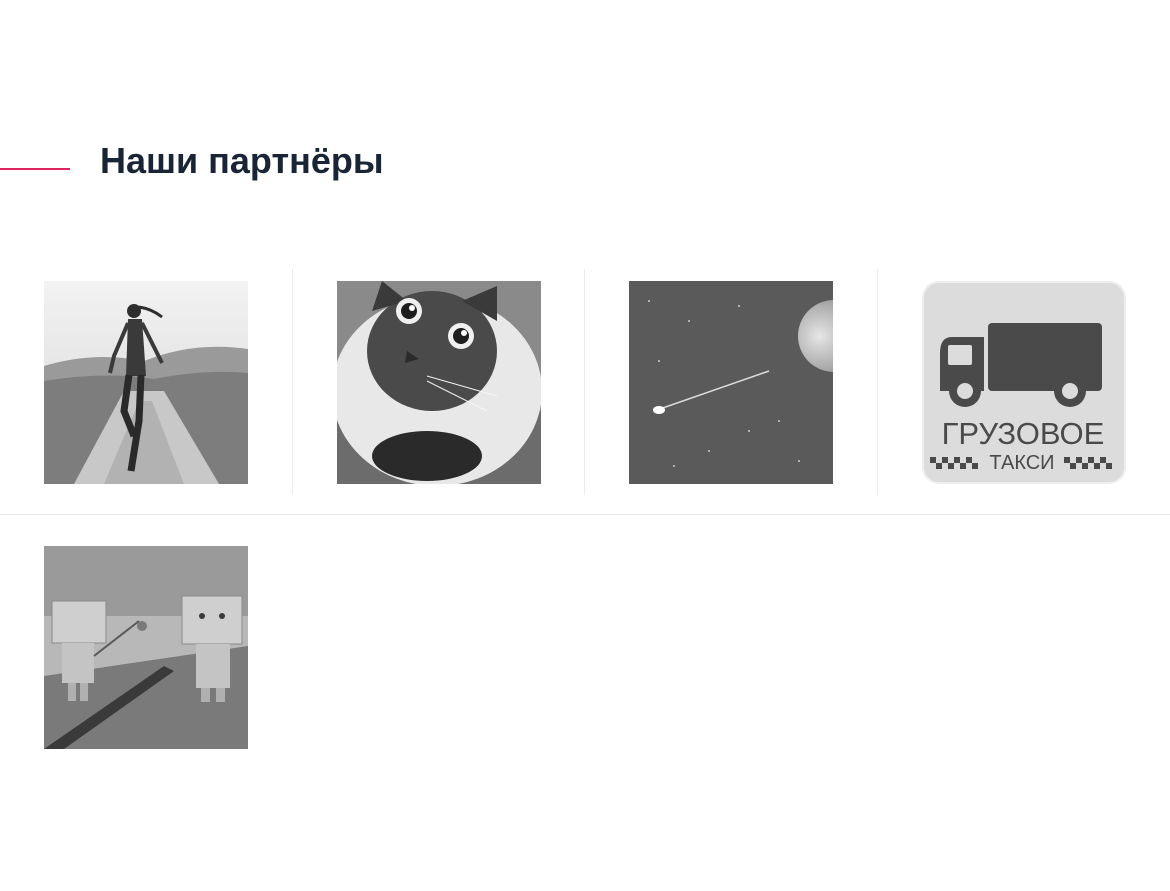 This screenshot has width=1170, height=891. I want to click on section-title: Наши партнёры, so click(242, 160).